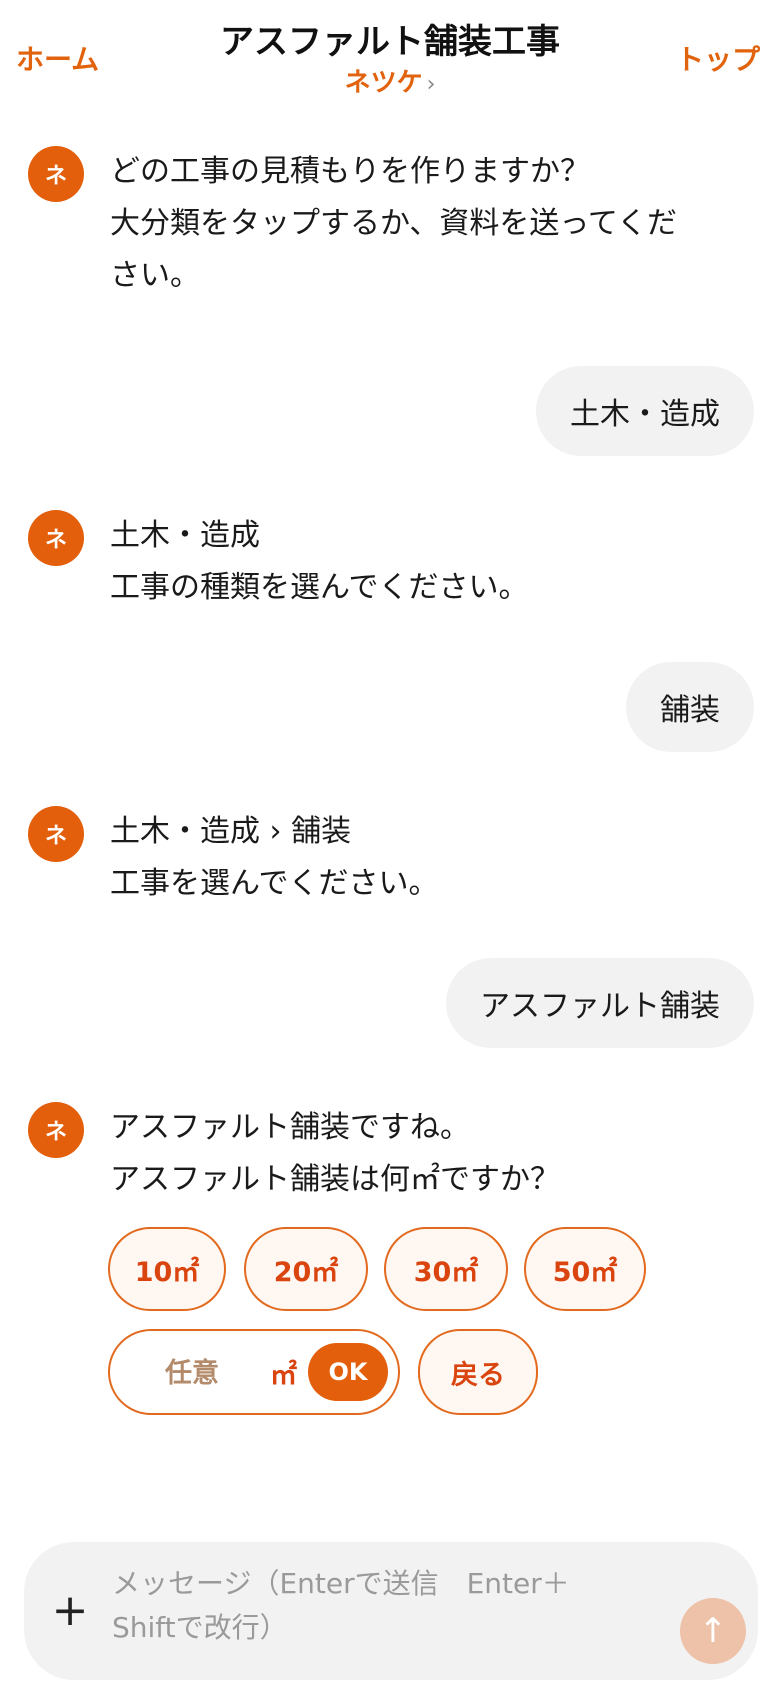 Image resolution: width=780 pixels, height=1688 pixels. Describe the element at coordinates (319, 587) in the screenshot. I see `message-line: 工事の種類を選んでください。` at that location.